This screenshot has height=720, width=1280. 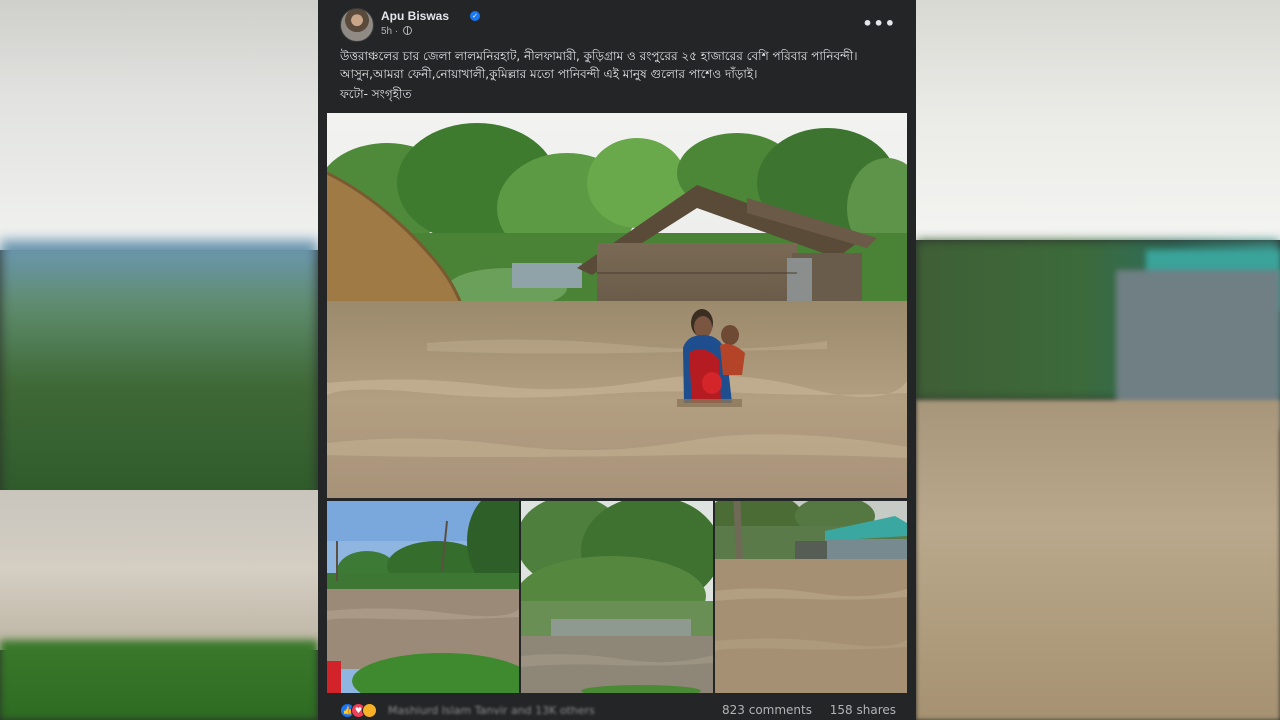 I want to click on more-options-icon: •••, so click(x=879, y=23).